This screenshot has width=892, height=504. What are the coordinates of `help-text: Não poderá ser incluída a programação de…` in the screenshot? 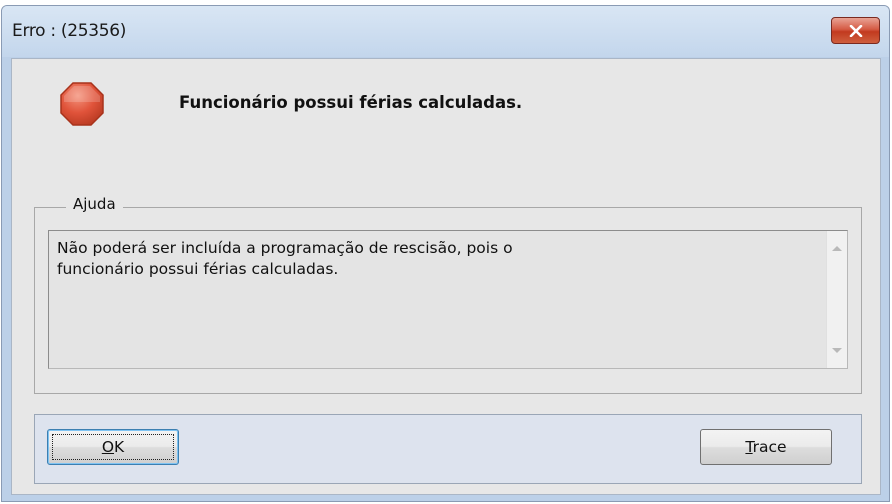 It's located at (285, 258).